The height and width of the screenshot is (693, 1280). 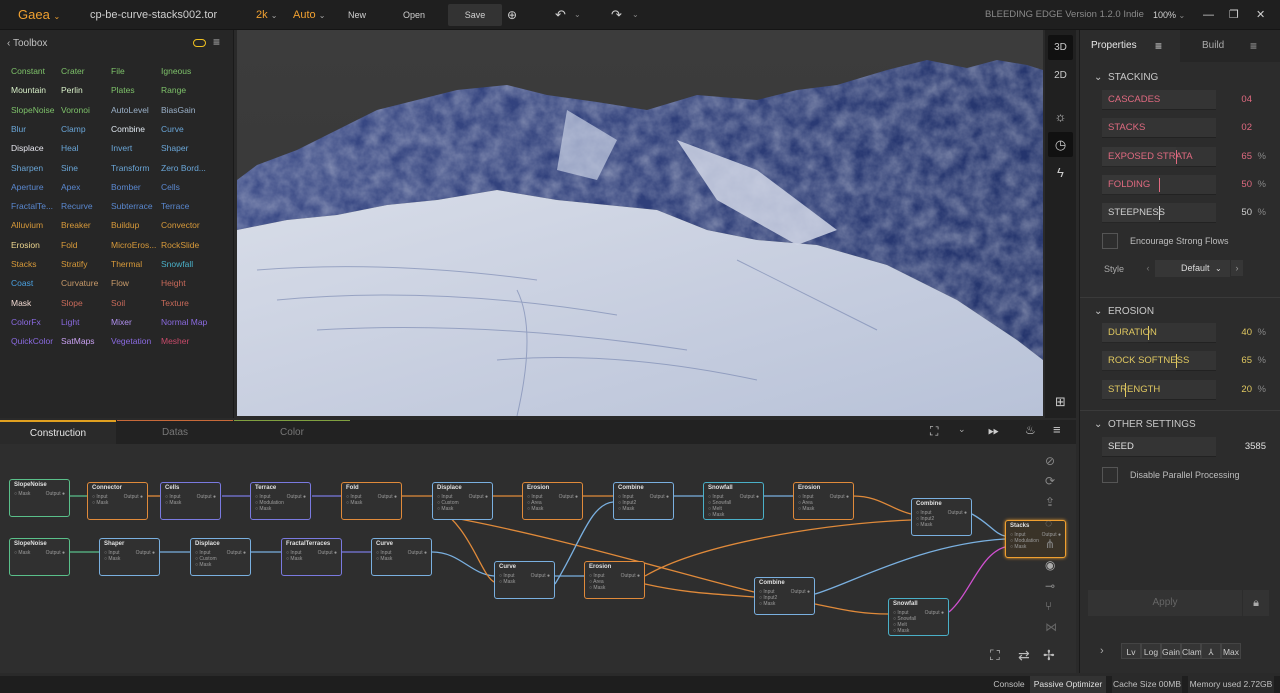 What do you see at coordinates (934, 431) in the screenshot?
I see `crop-icon: ⛶` at bounding box center [934, 431].